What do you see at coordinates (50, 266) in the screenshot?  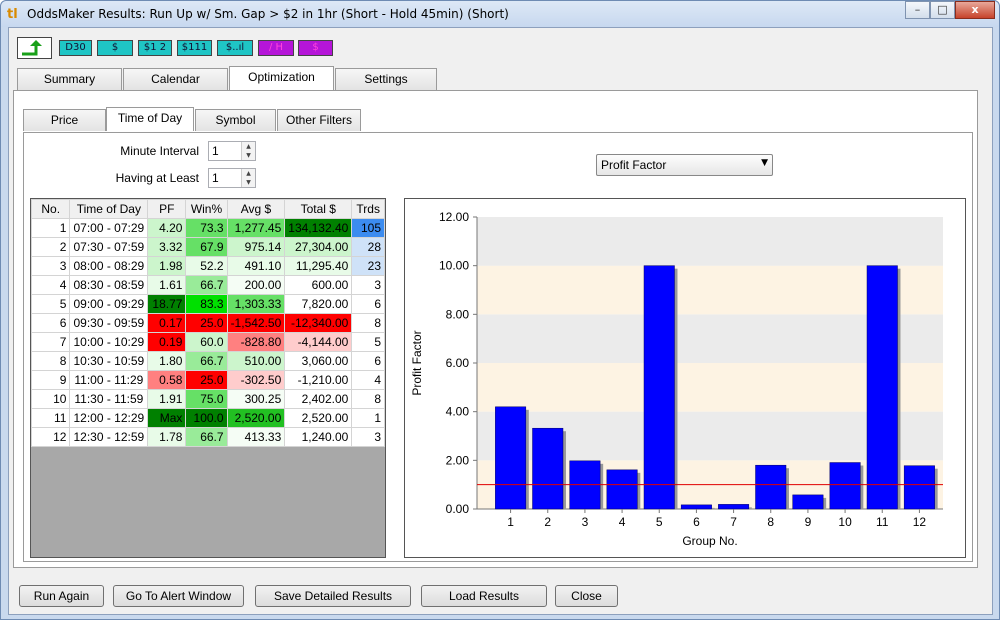 I see `table-cell-no: 3` at bounding box center [50, 266].